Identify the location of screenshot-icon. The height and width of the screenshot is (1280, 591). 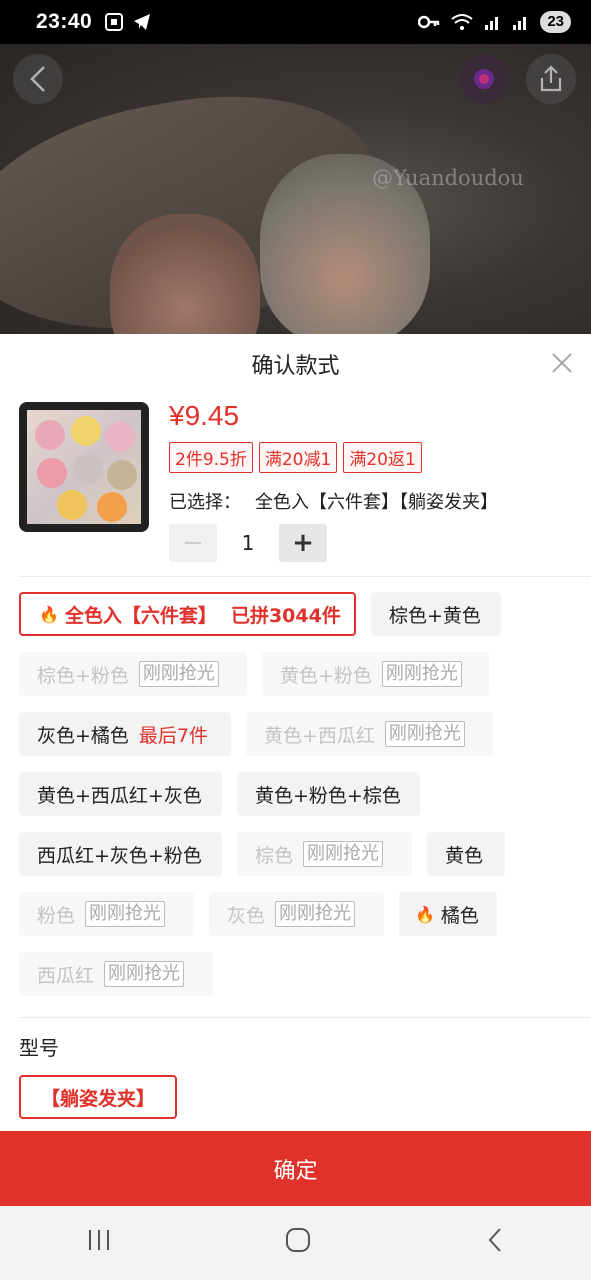
(114, 22).